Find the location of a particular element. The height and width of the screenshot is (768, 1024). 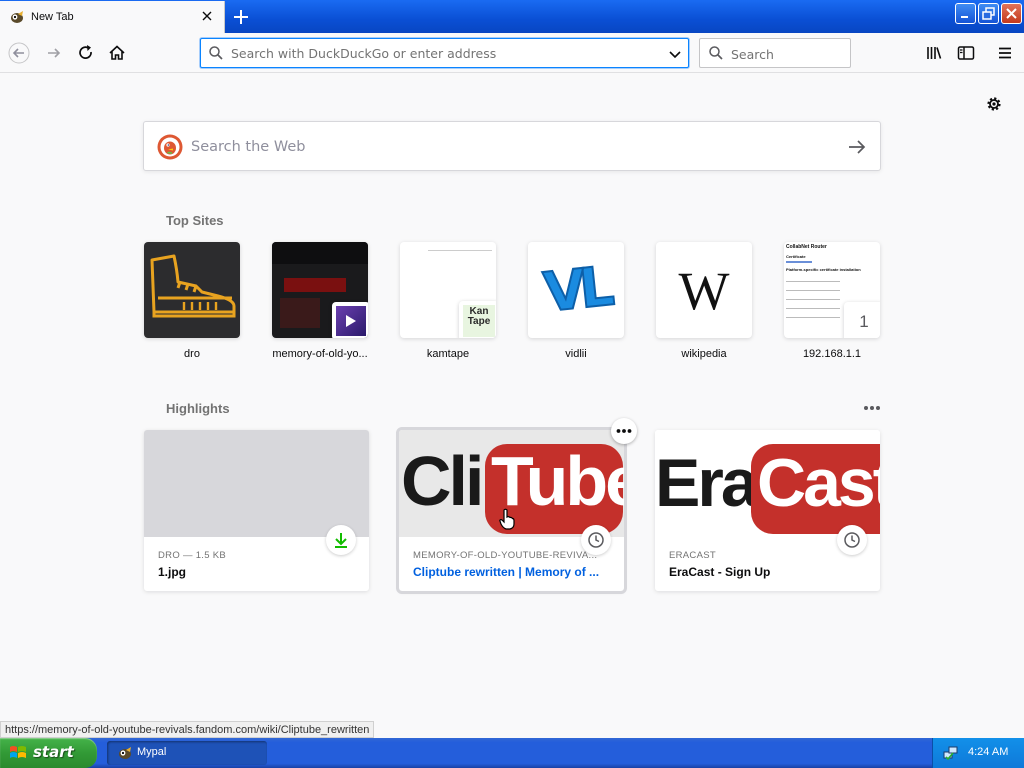

card-preview: Era Cast is located at coordinates (767, 483).